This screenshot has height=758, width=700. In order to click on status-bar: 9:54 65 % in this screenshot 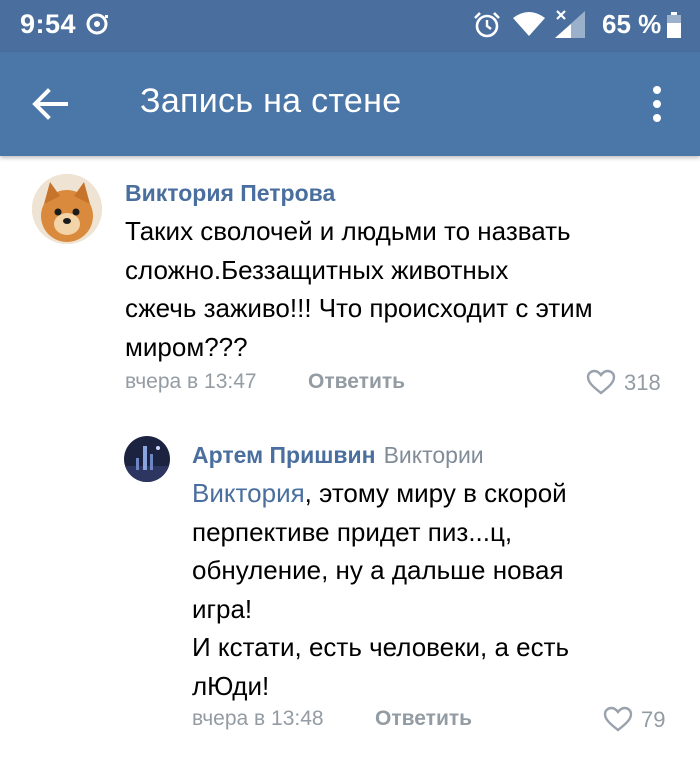, I will do `click(350, 26)`.